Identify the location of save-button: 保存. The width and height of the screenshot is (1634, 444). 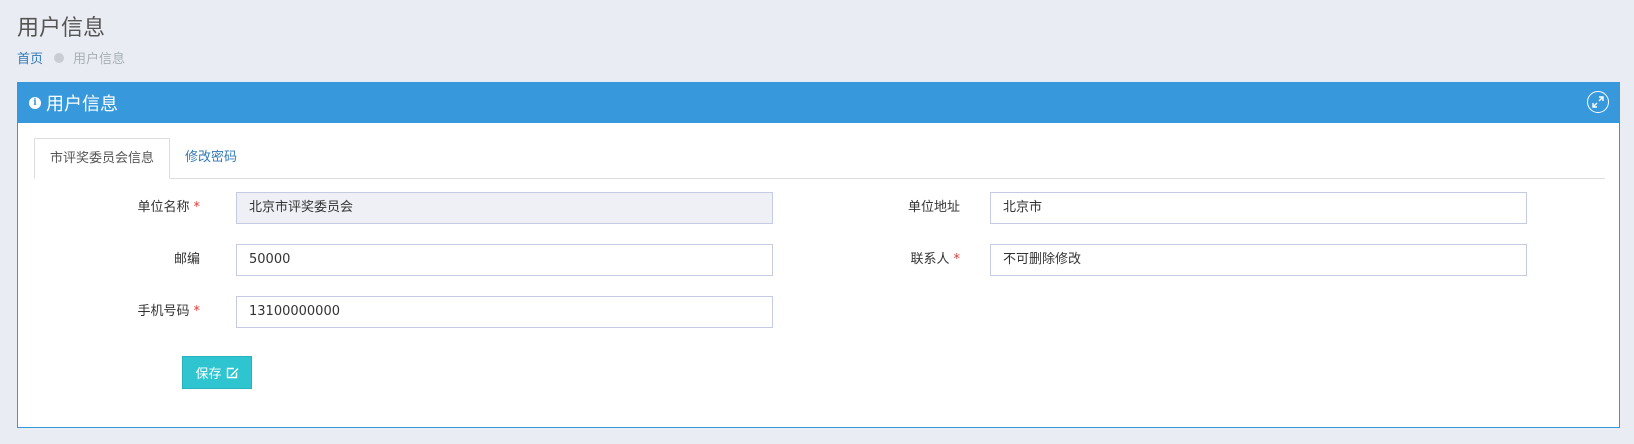
(217, 372).